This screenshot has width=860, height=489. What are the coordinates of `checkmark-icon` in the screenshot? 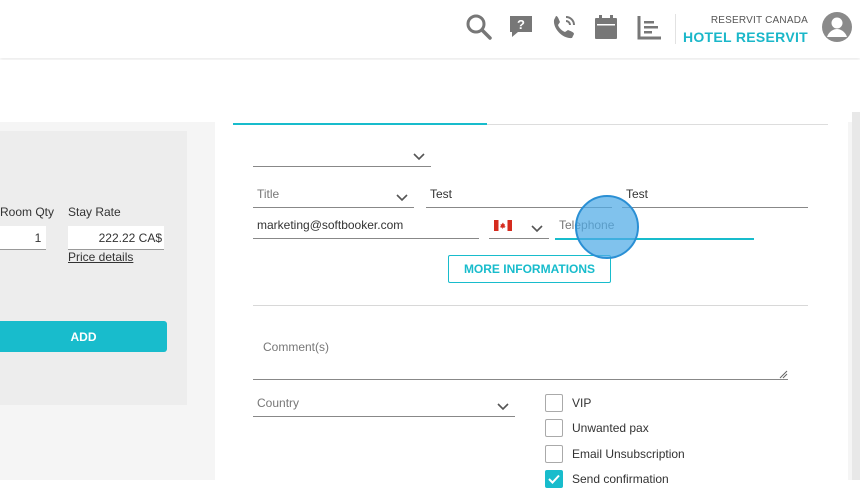 It's located at (554, 479).